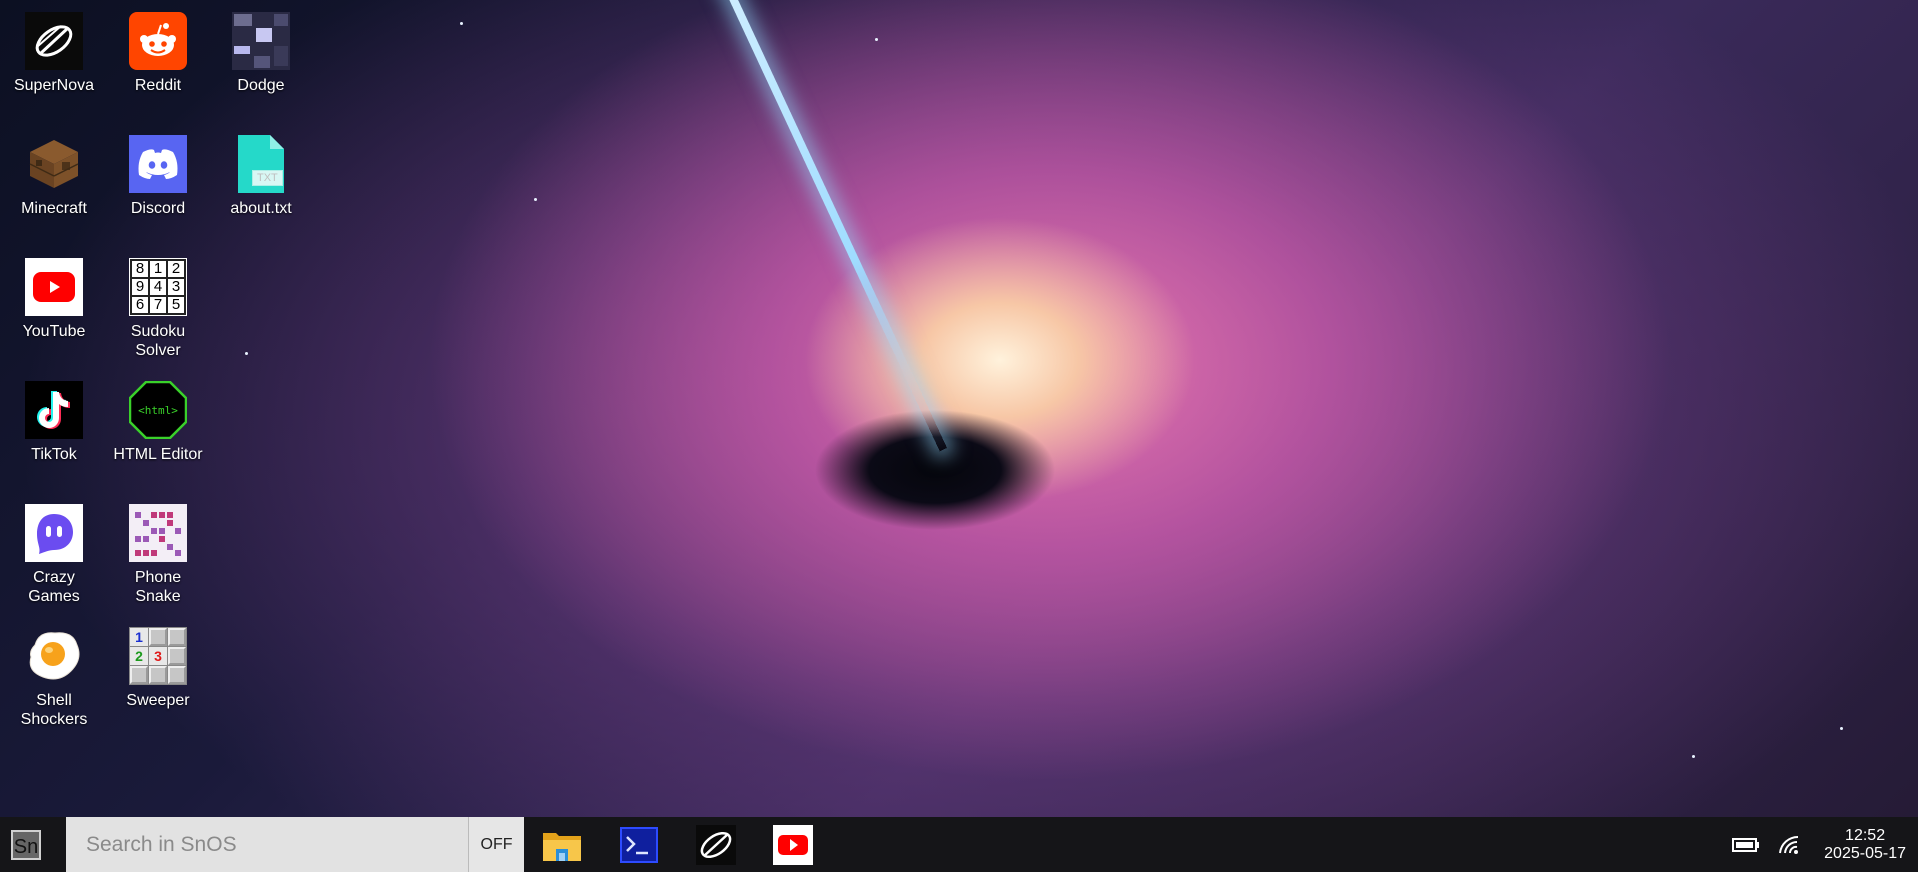  Describe the element at coordinates (158, 164) in the screenshot. I see `discord-icon` at that location.